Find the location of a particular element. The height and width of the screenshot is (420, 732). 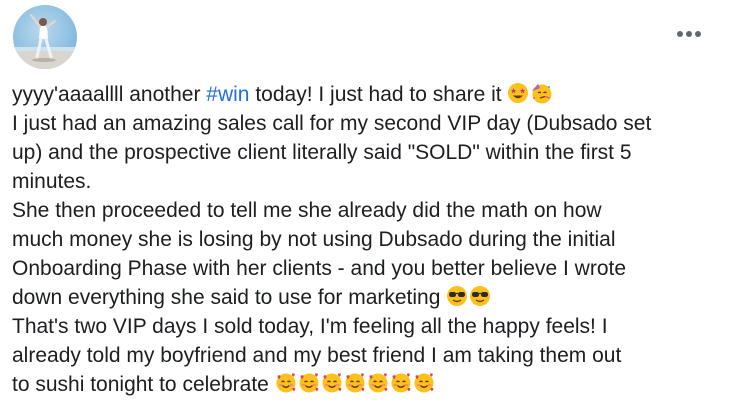

partying-face-emoji is located at coordinates (541, 93).